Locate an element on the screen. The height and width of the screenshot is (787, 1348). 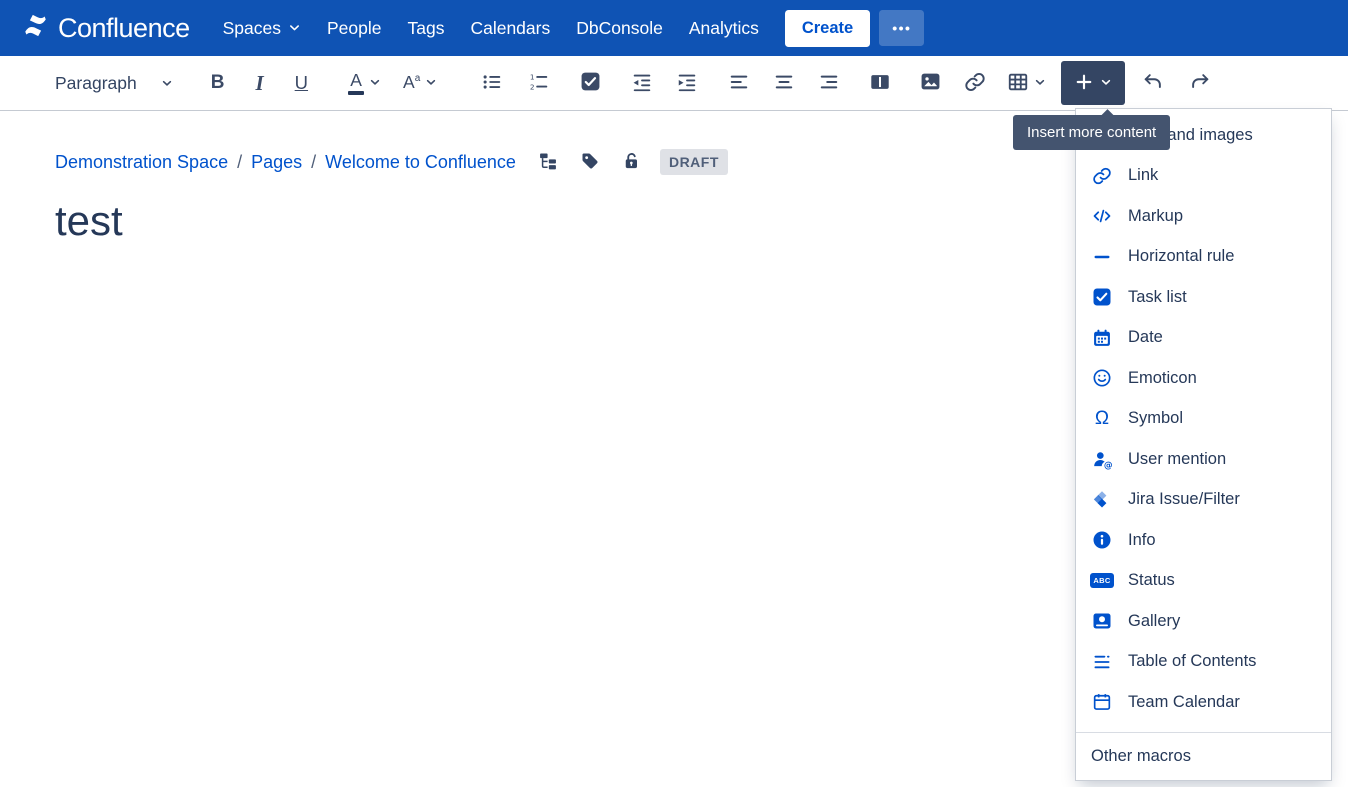
menu-item-horizontal-rule: Horizontal rule is located at coordinates (1203, 257).